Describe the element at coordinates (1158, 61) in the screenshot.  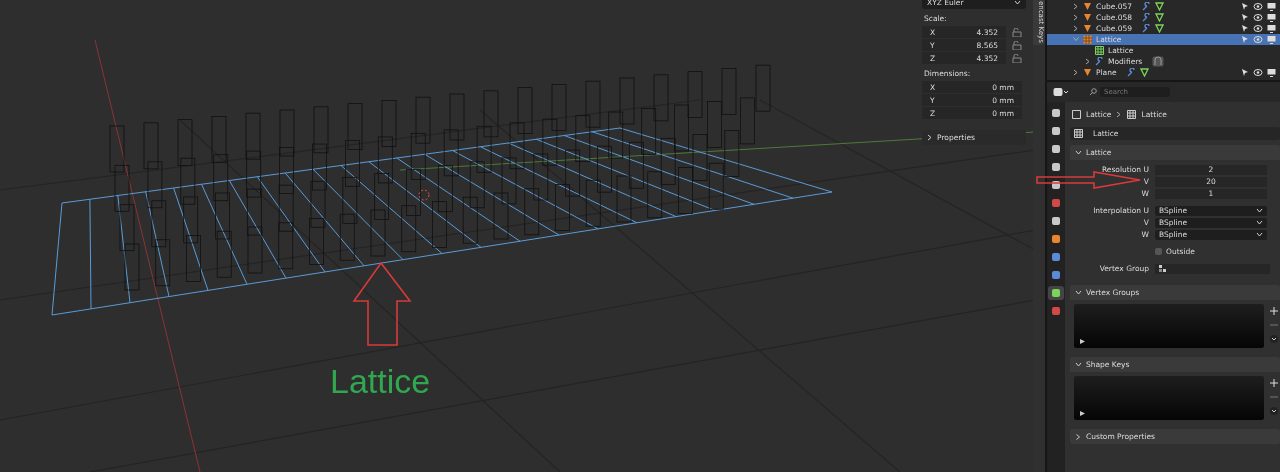
I see `modifier-stack-icon` at that location.